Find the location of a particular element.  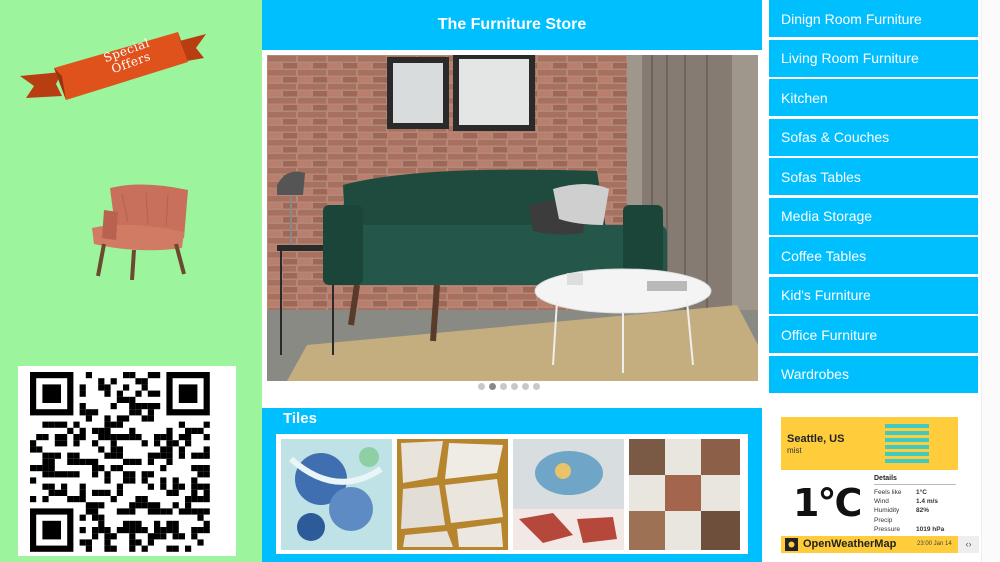

sun-icon is located at coordinates (791, 544).